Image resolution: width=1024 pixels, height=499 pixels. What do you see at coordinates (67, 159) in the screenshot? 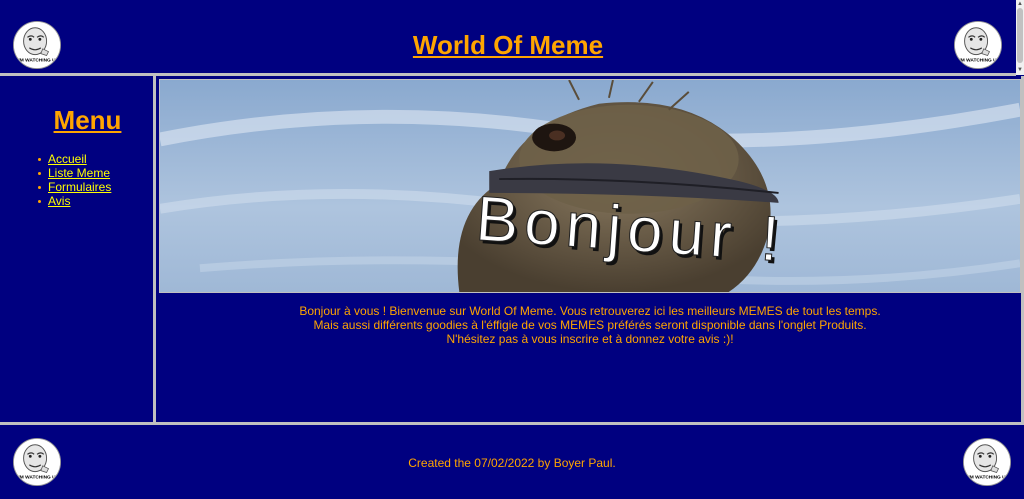
I see `menu-link-accueil: Accueil` at bounding box center [67, 159].